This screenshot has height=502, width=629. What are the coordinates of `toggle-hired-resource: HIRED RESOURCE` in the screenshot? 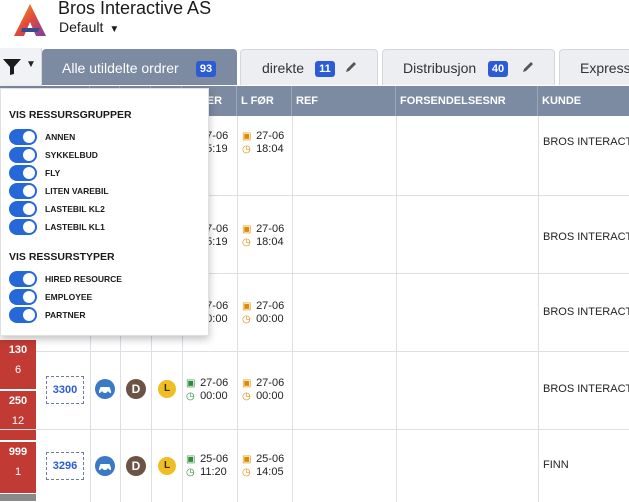 It's located at (104, 279).